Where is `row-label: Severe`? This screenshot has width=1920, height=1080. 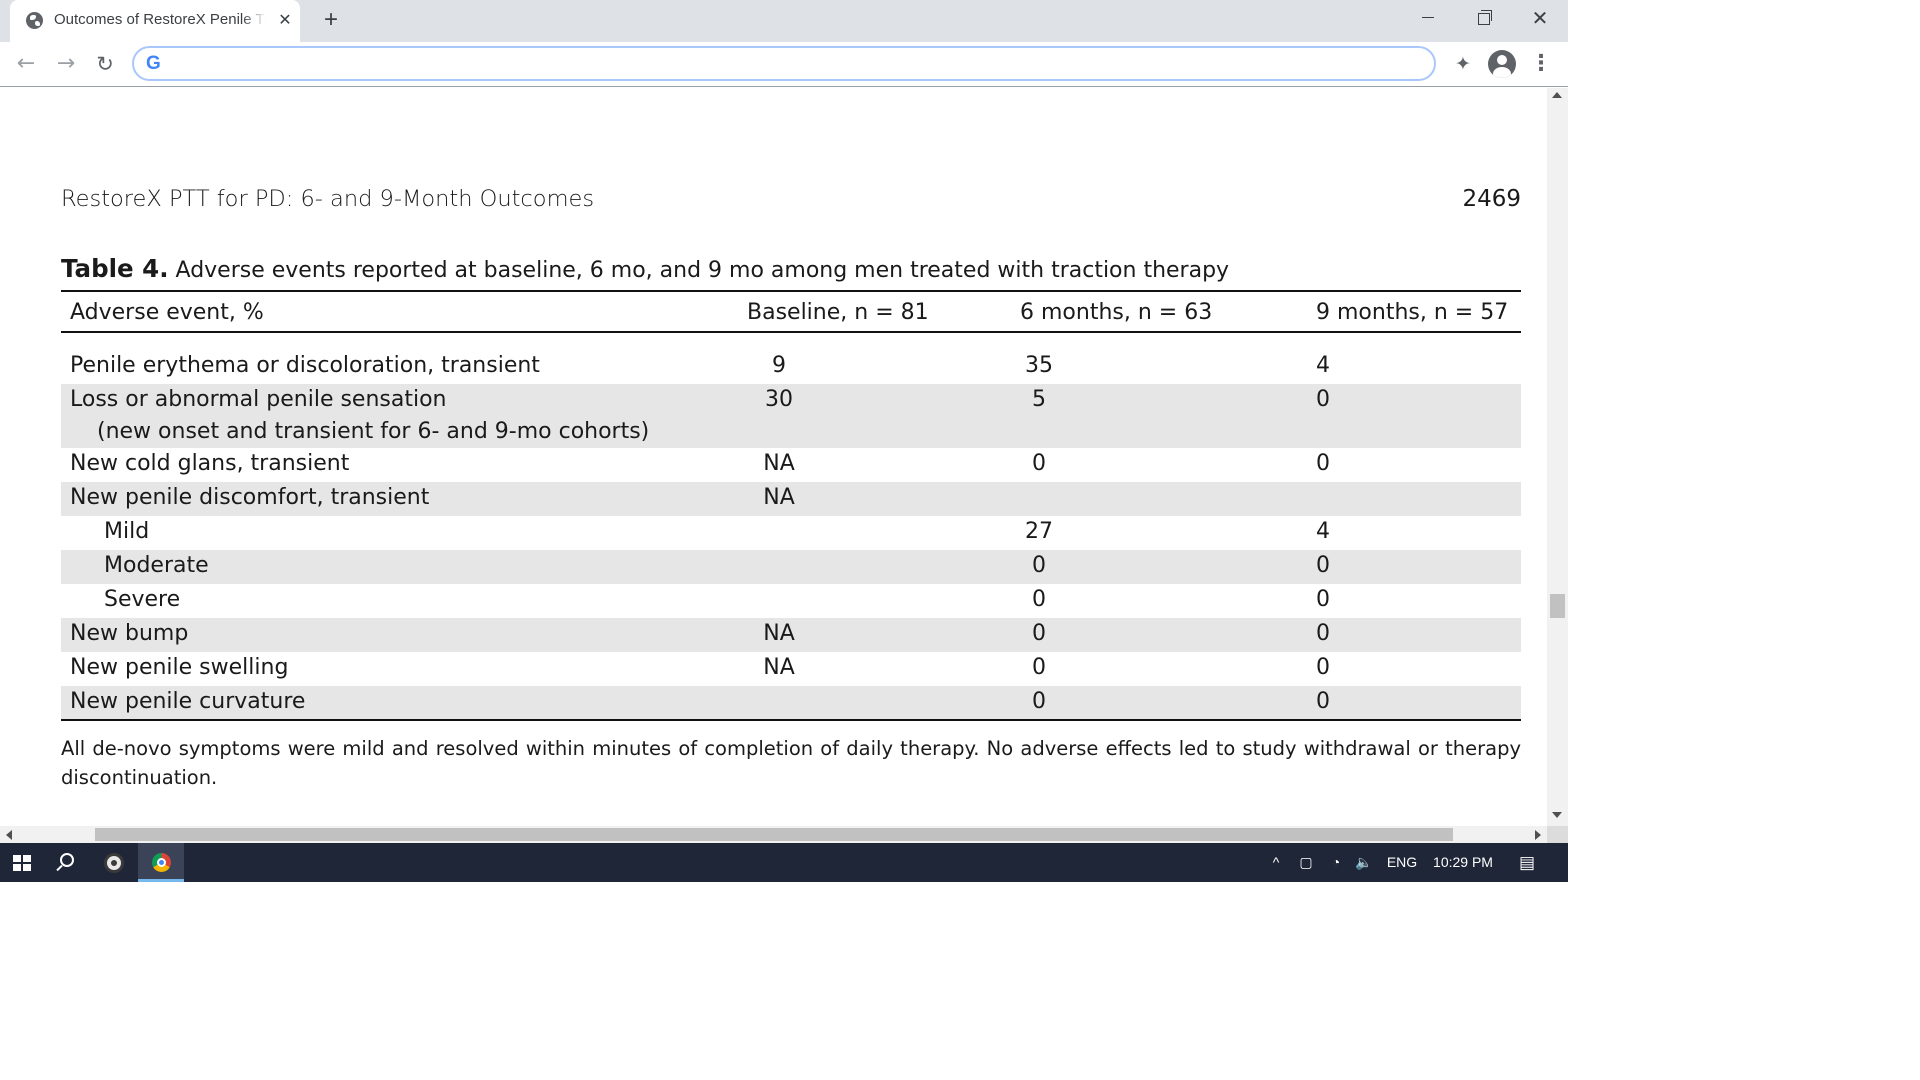
row-label: Severe is located at coordinates (142, 599).